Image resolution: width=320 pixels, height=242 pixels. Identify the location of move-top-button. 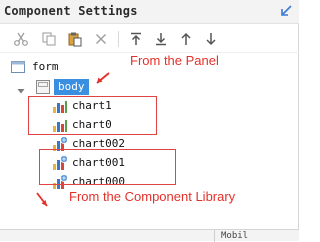
(136, 39).